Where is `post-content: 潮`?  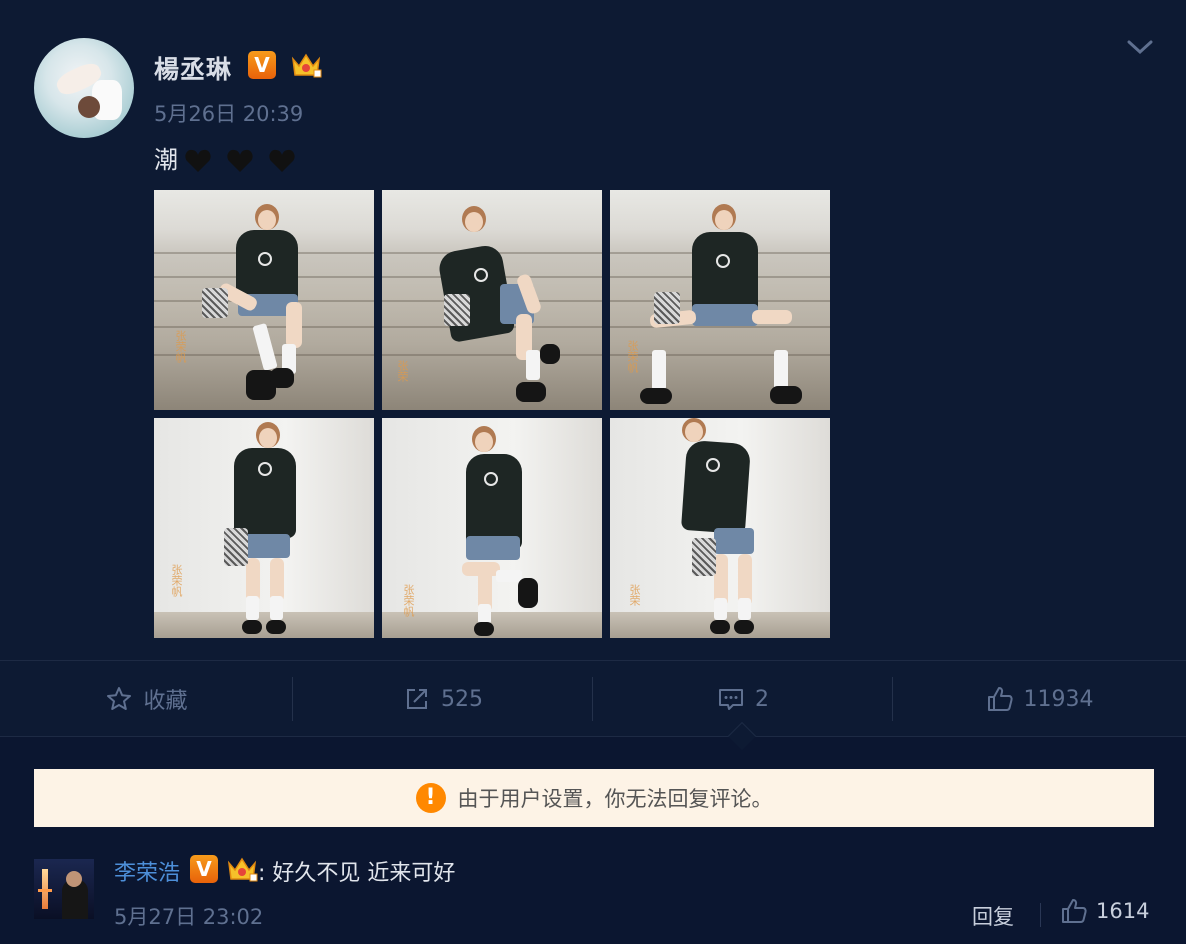
post-content: 潮 is located at coordinates (225, 157).